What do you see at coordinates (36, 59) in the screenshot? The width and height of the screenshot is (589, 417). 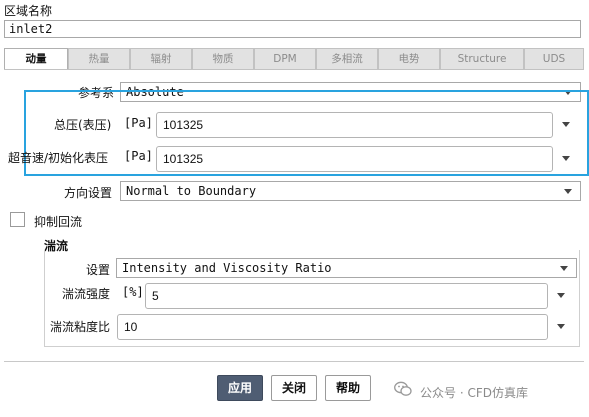 I see `tab-momentum: 动量` at bounding box center [36, 59].